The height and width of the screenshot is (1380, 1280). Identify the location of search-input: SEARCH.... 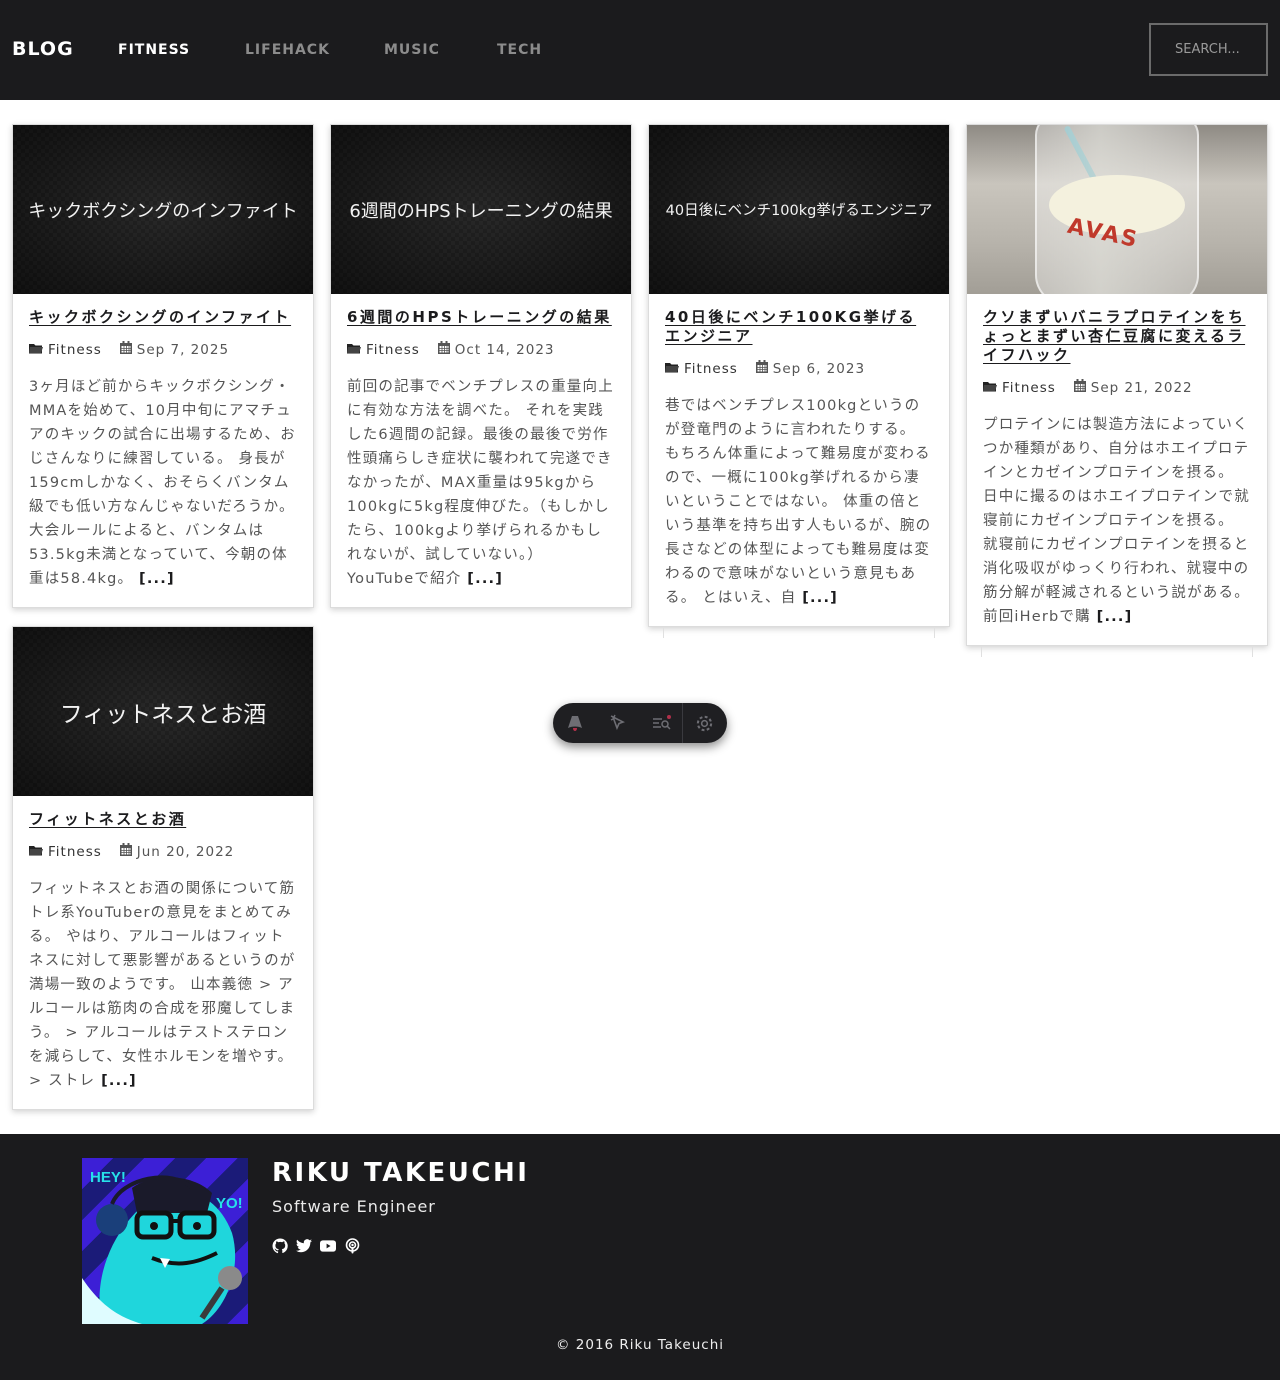
(1208, 49).